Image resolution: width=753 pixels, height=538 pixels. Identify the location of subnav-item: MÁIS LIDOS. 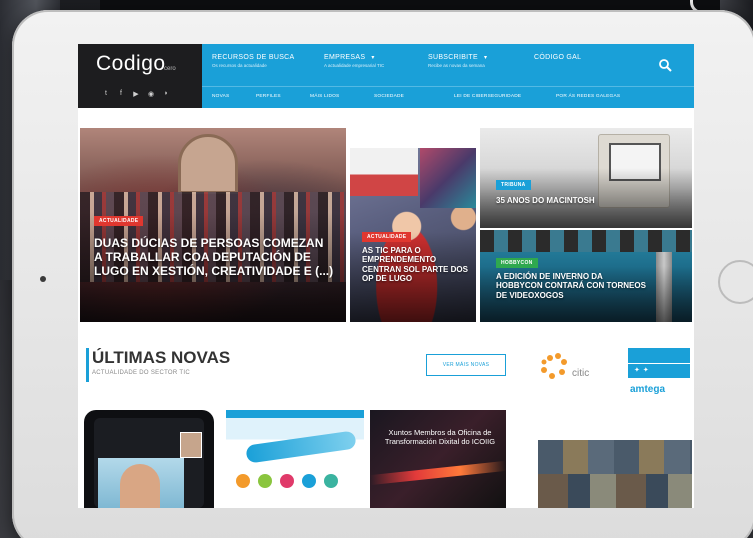
(324, 96).